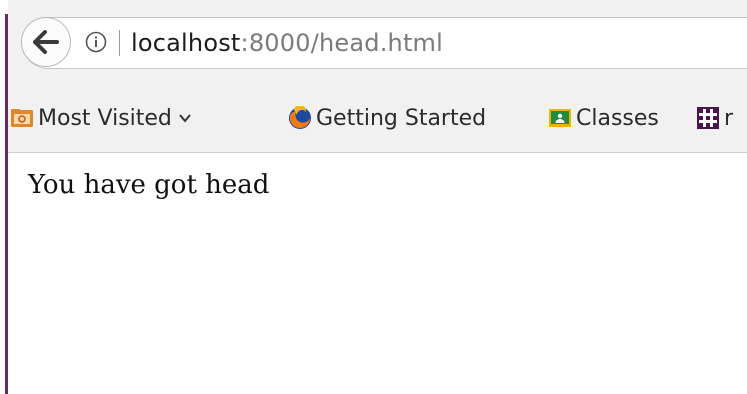 This screenshot has height=394, width=747. Describe the element at coordinates (105, 118) in the screenshot. I see `bookmark-label: Most Visited` at that location.